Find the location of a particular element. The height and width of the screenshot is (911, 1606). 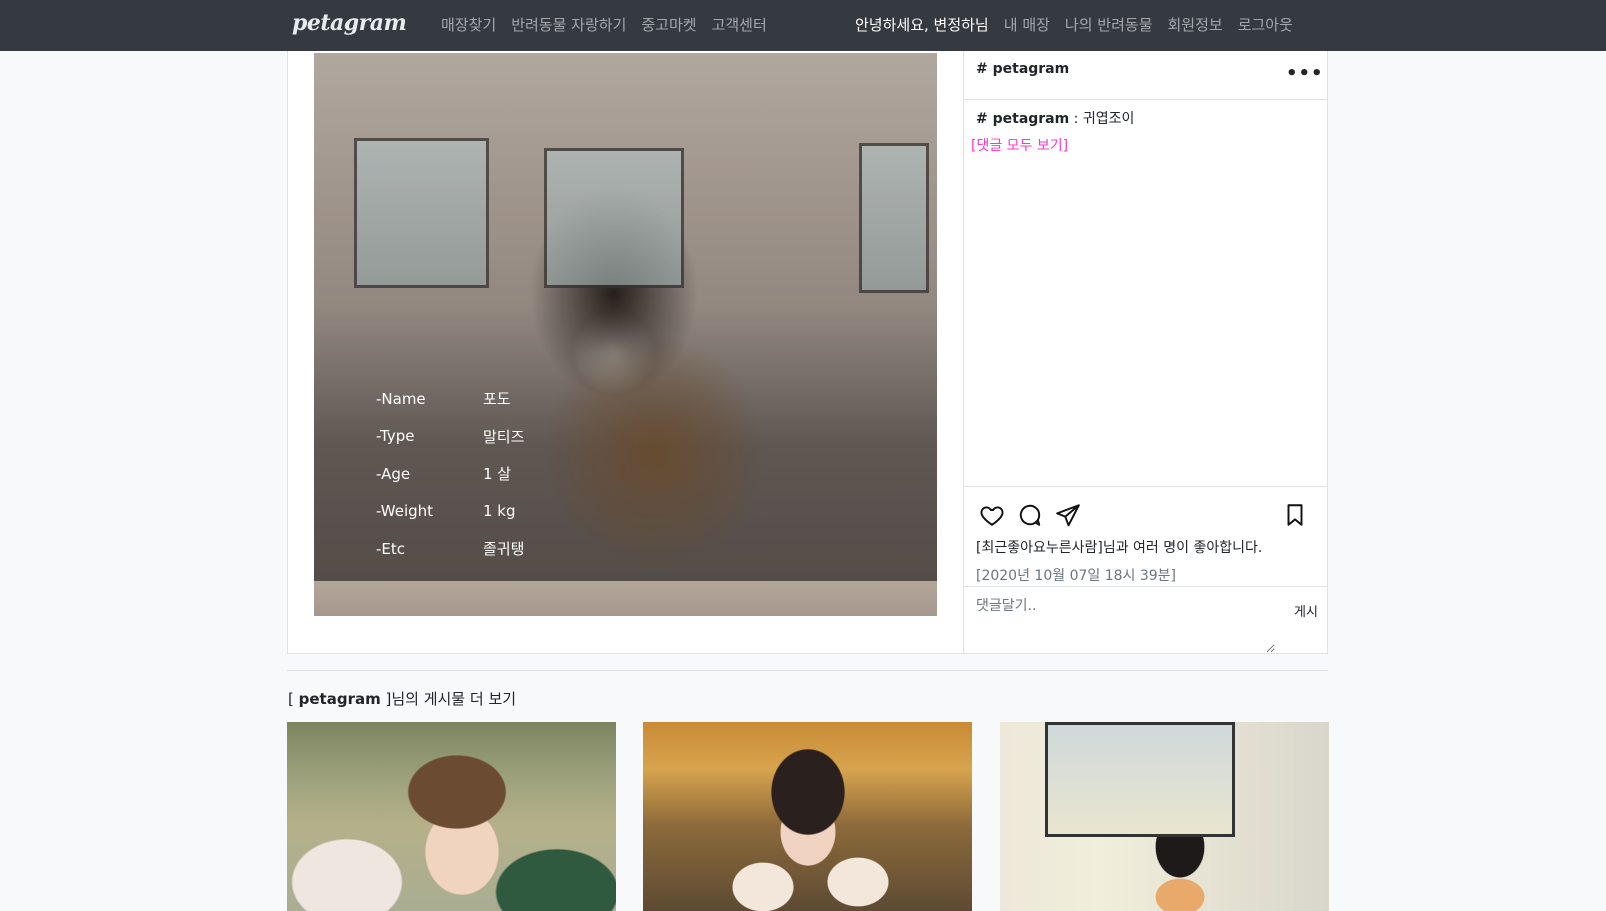

nav-link-my-pets: 나의 반려동물 is located at coordinates (1109, 24).